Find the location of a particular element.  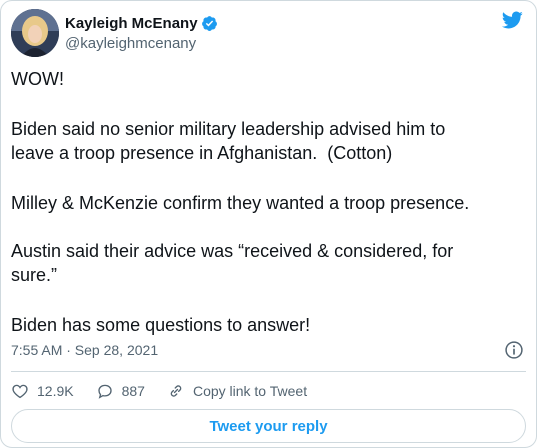

reply-bubble-icon is located at coordinates (104, 391).